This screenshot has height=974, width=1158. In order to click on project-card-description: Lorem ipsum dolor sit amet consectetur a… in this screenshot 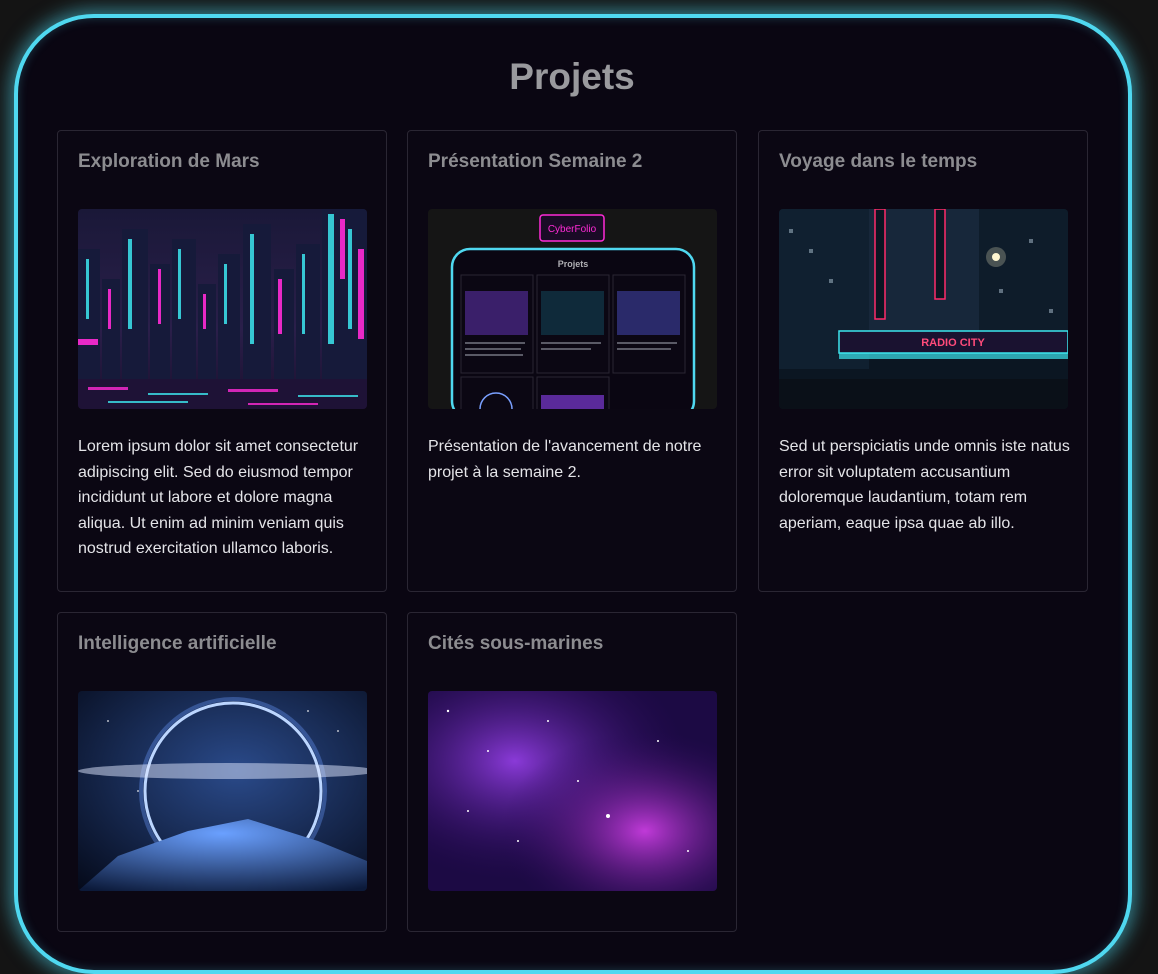, I will do `click(218, 497)`.